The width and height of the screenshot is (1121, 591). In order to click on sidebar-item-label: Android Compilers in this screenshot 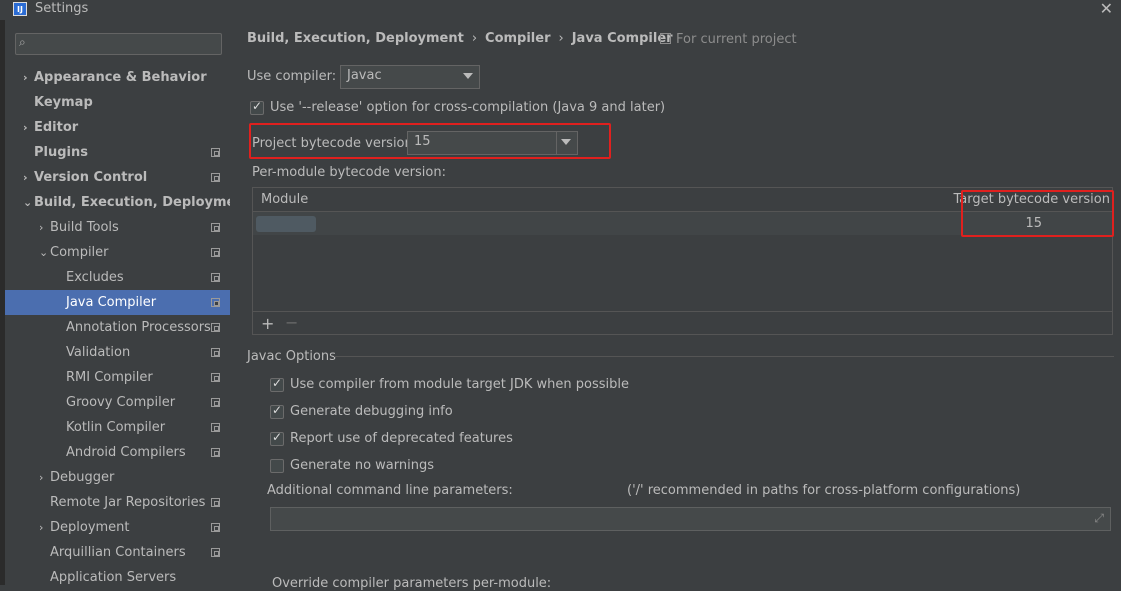, I will do `click(126, 452)`.